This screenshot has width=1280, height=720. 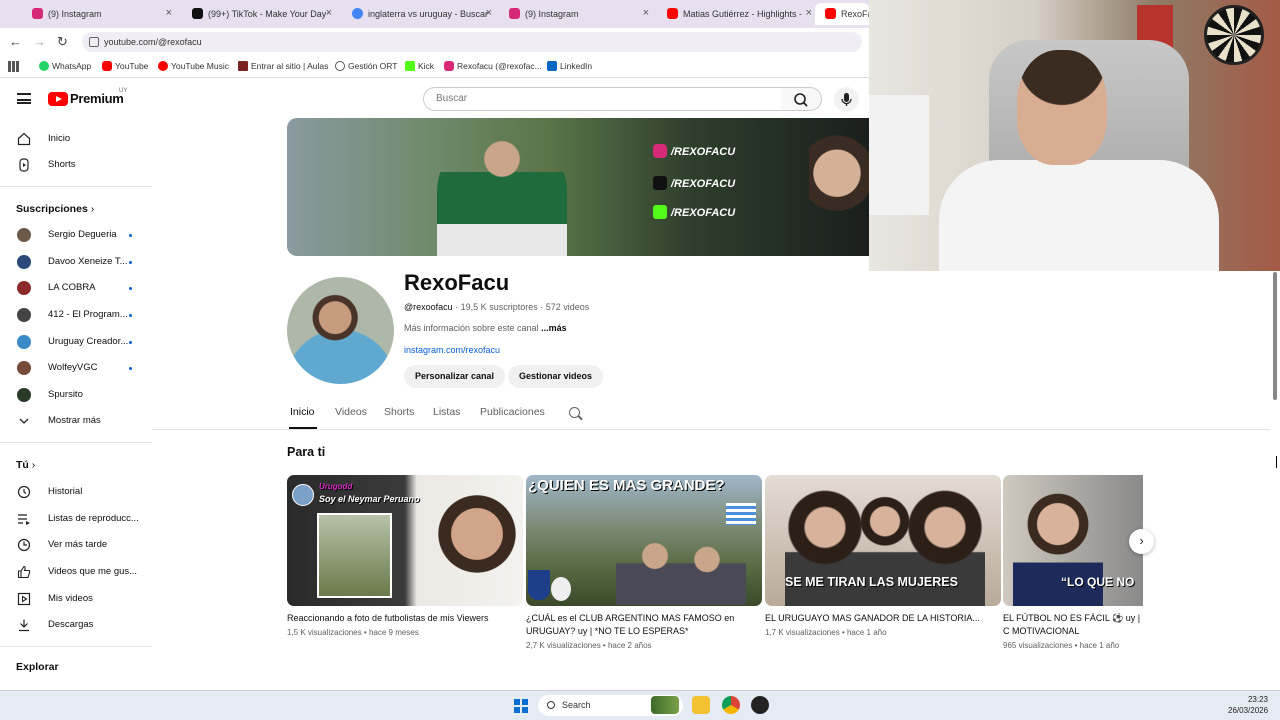 What do you see at coordinates (1141, 541) in the screenshot?
I see `carousel-next-button: ›` at bounding box center [1141, 541].